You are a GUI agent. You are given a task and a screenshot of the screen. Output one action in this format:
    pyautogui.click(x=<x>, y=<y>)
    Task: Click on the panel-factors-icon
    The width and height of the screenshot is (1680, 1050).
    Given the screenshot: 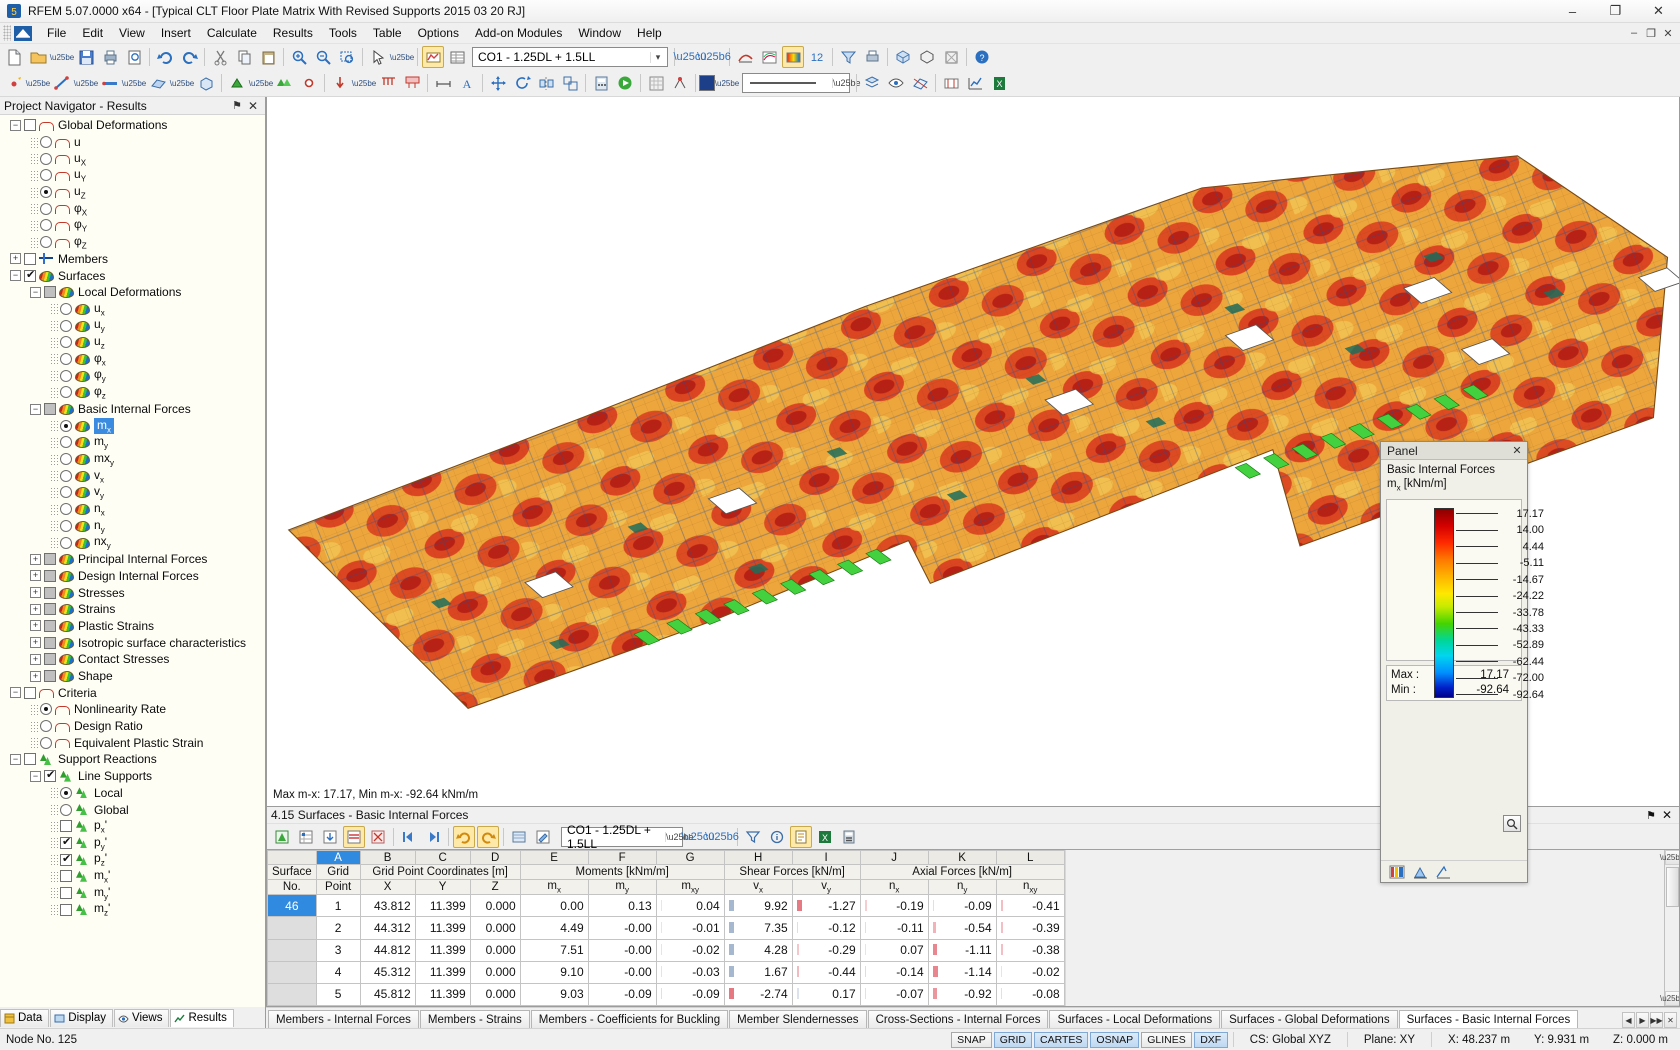 What is the action you would take?
    pyautogui.click(x=1420, y=872)
    